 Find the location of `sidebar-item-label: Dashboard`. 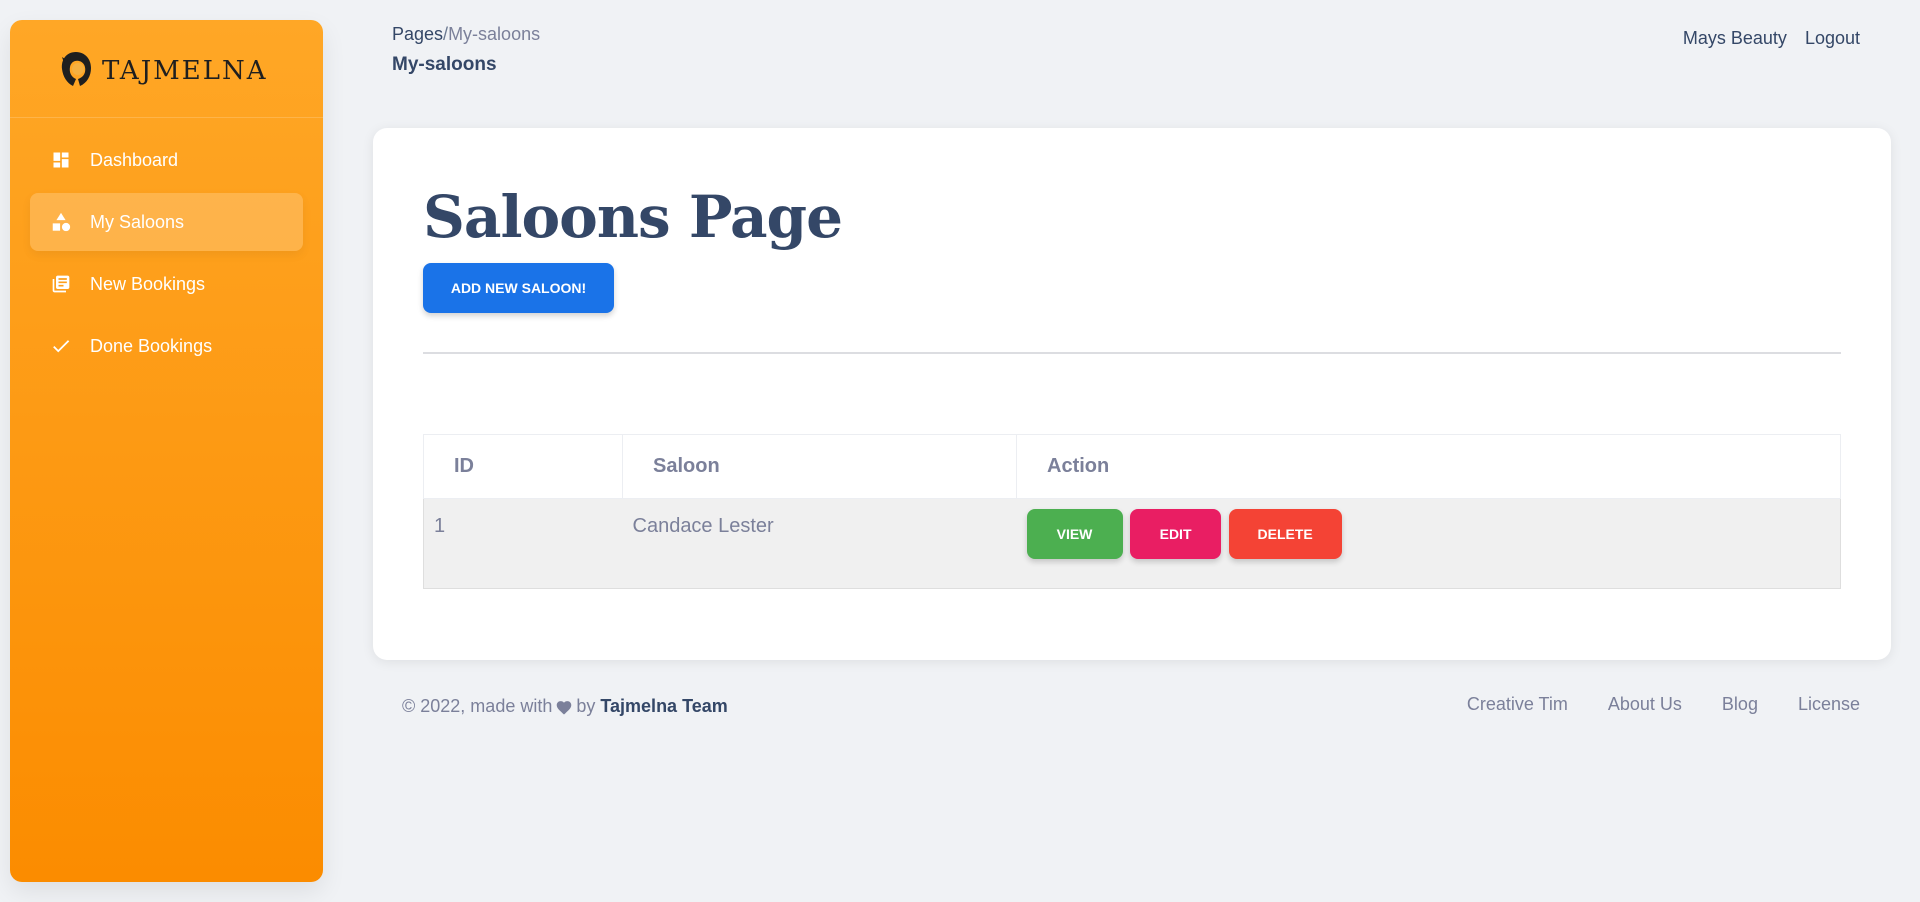

sidebar-item-label: Dashboard is located at coordinates (134, 159).